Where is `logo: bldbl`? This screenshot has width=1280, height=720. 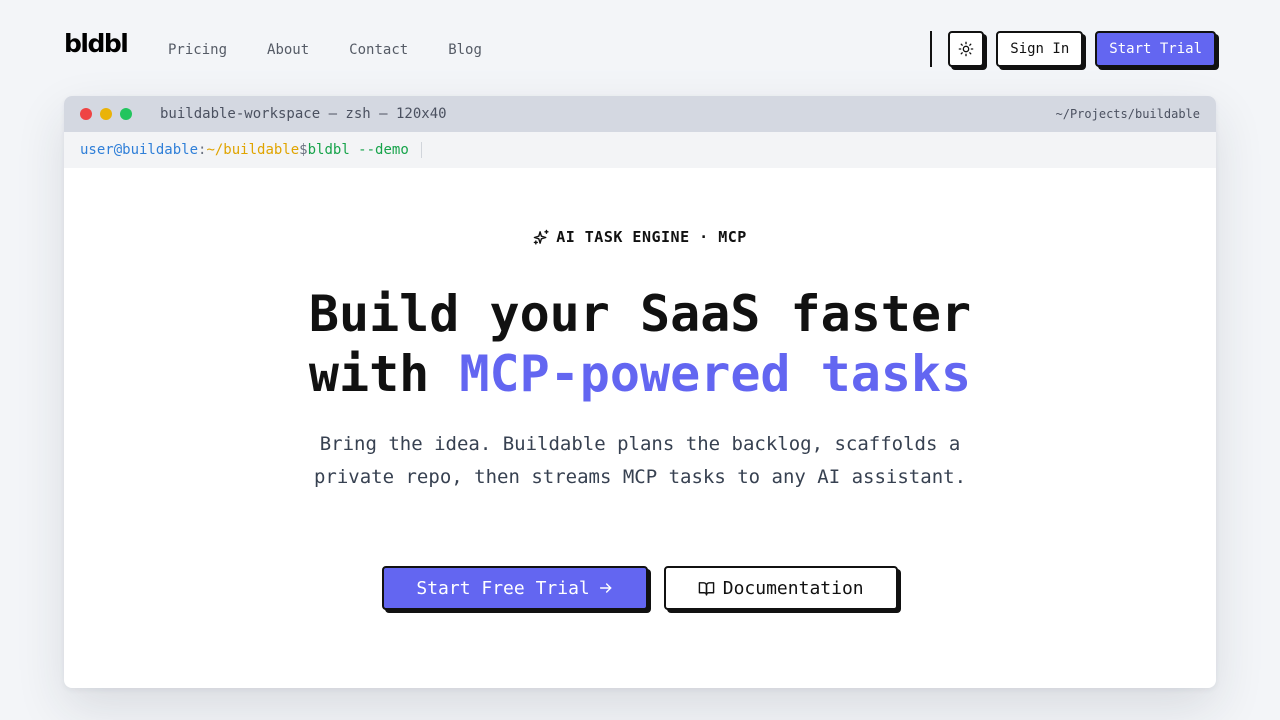
logo: bldbl is located at coordinates (96, 44).